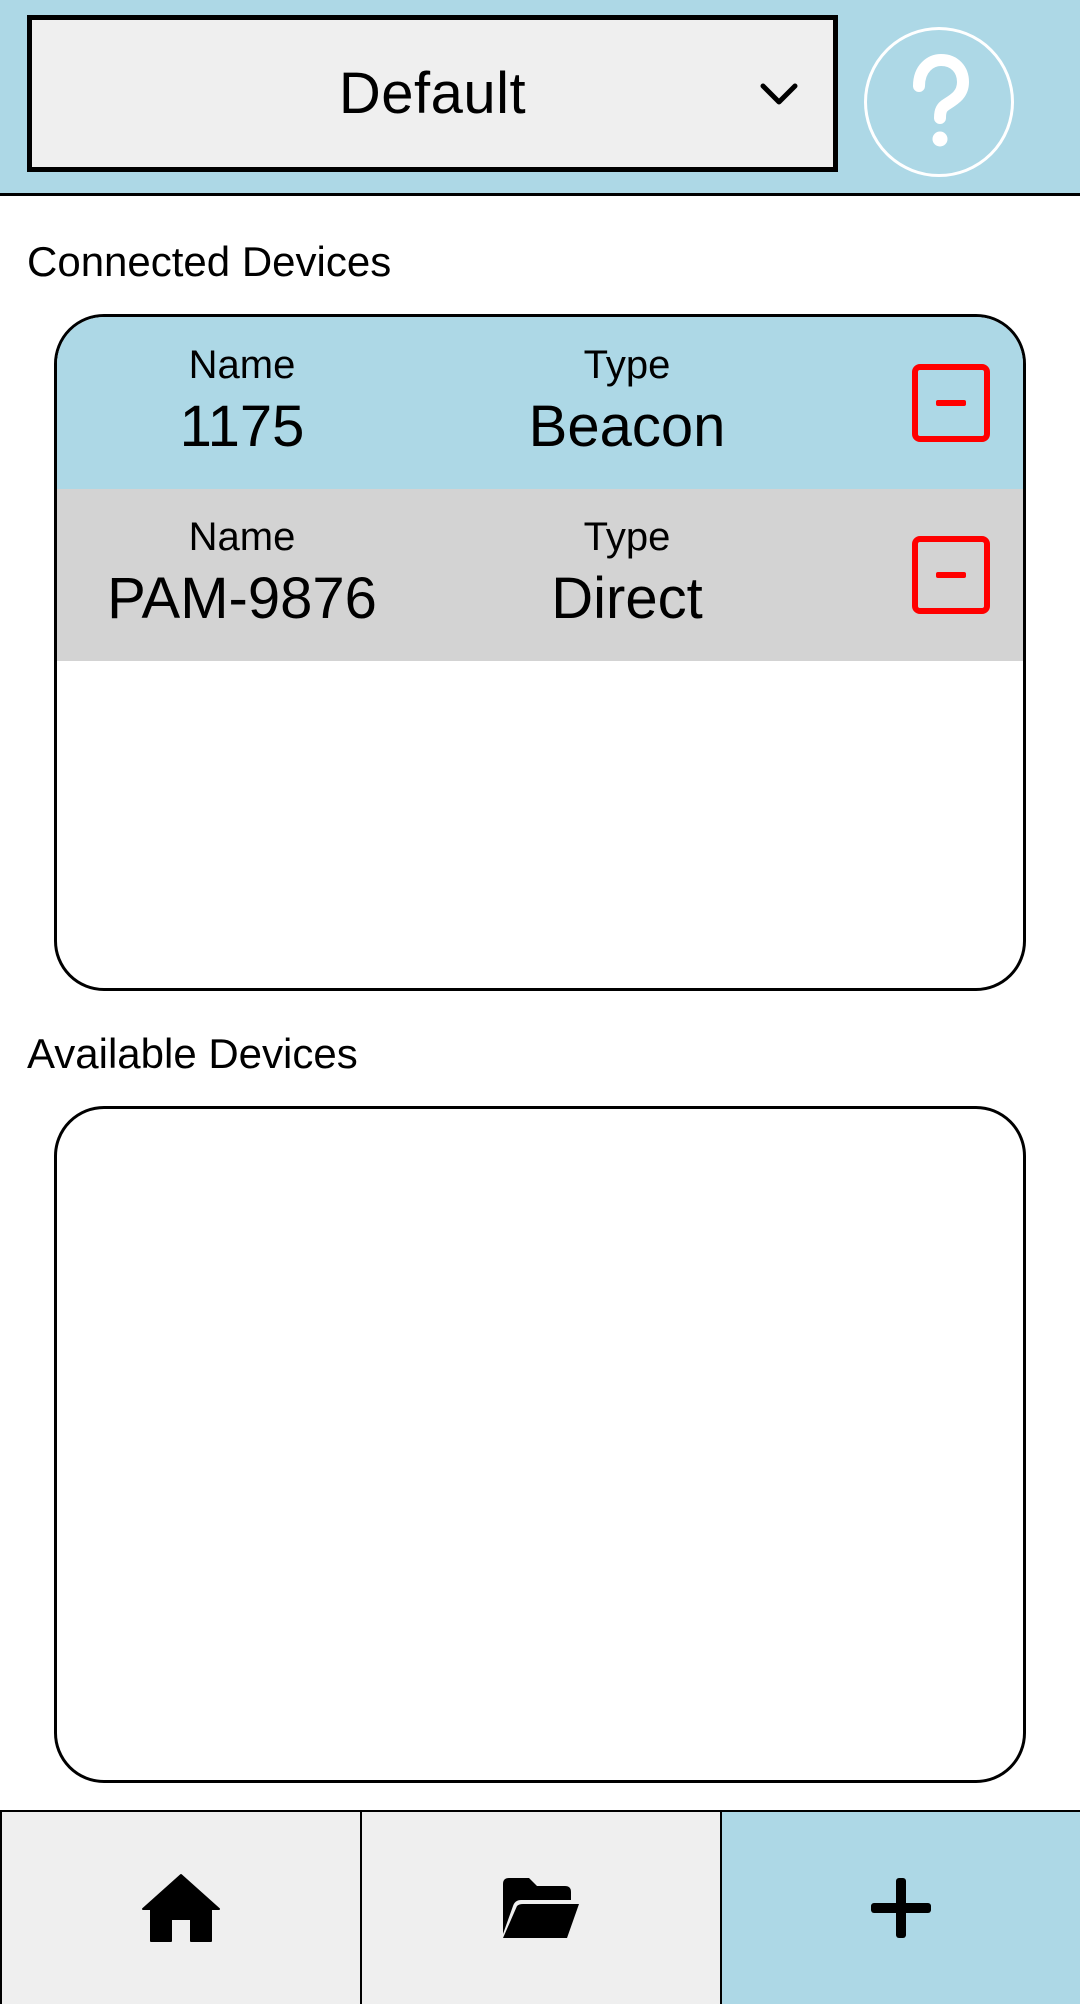  I want to click on profile-dropdown: Default, so click(432, 93).